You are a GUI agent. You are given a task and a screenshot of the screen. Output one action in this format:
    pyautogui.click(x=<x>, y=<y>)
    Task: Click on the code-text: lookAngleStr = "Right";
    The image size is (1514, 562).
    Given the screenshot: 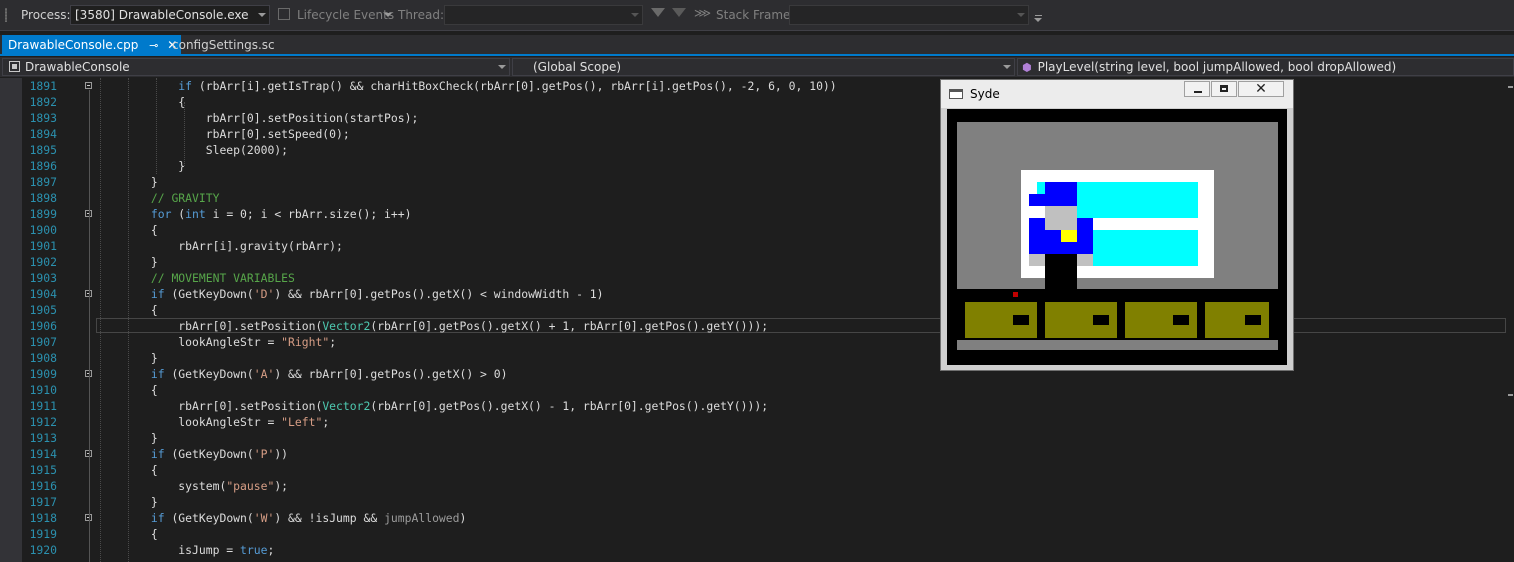 What is the action you would take?
    pyautogui.click(x=216, y=342)
    